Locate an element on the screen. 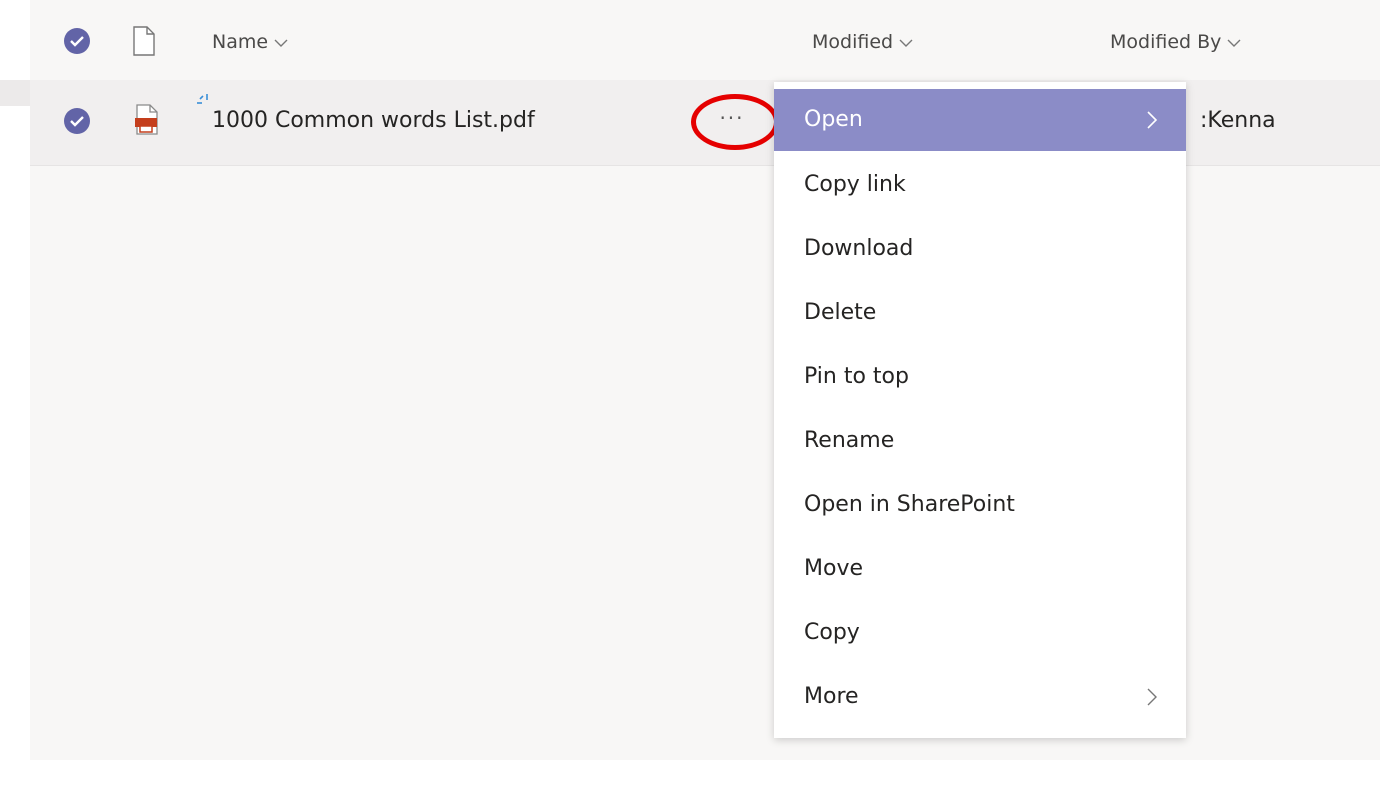 The width and height of the screenshot is (1380, 790). select-all-checkbox-icon is located at coordinates (77, 41).